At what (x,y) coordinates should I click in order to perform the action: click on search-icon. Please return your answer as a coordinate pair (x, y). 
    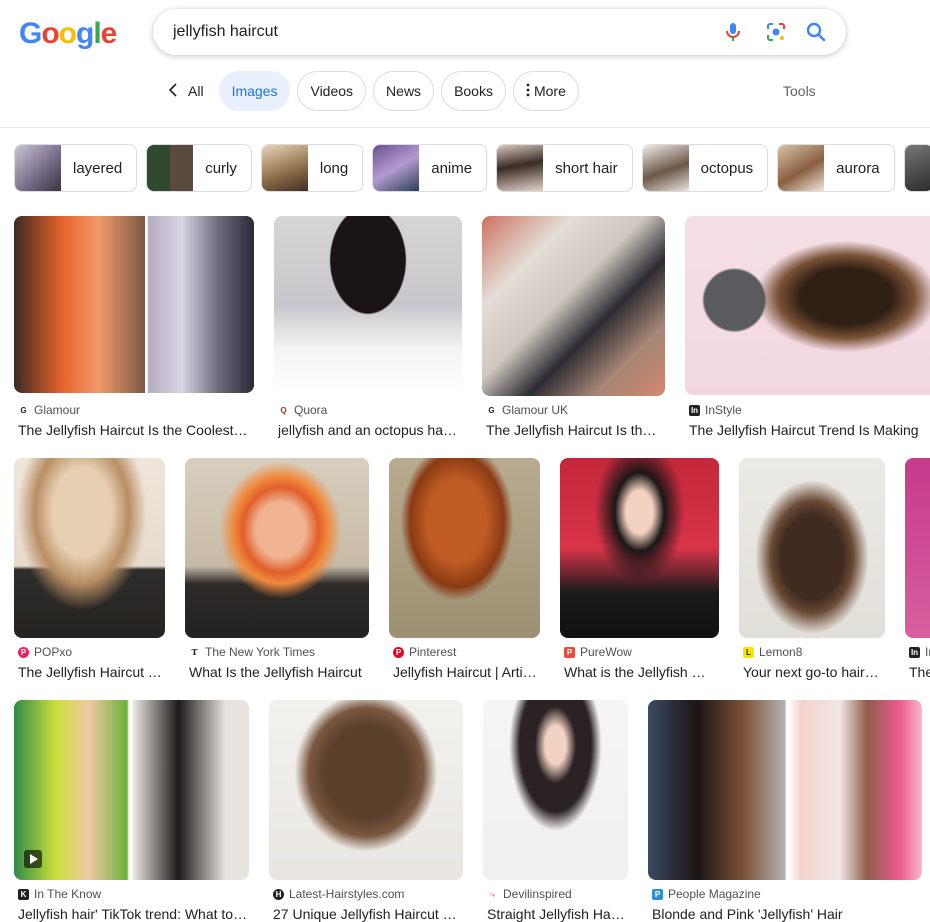
    Looking at the image, I should click on (816, 32).